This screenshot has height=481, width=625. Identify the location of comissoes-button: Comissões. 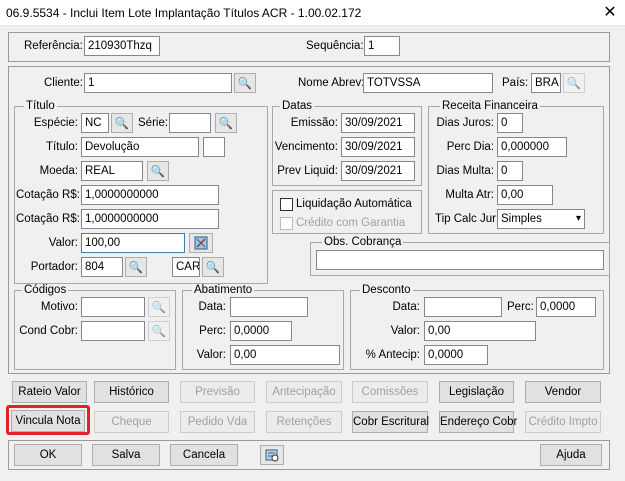
(390, 392).